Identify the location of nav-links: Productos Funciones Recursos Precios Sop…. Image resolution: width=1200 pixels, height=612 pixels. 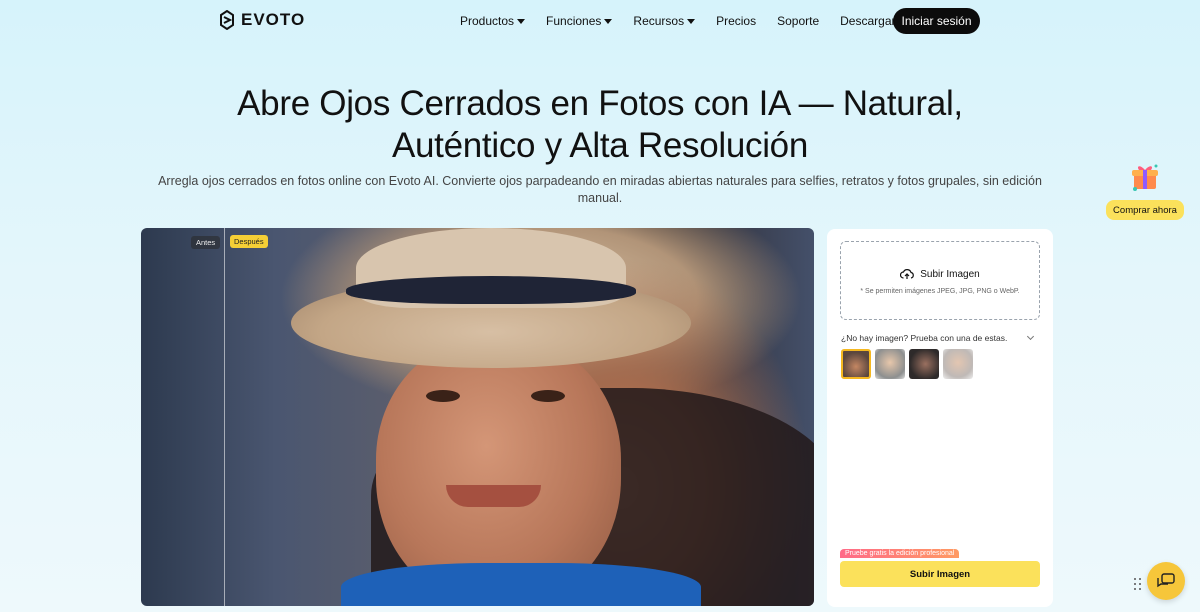
(688, 21).